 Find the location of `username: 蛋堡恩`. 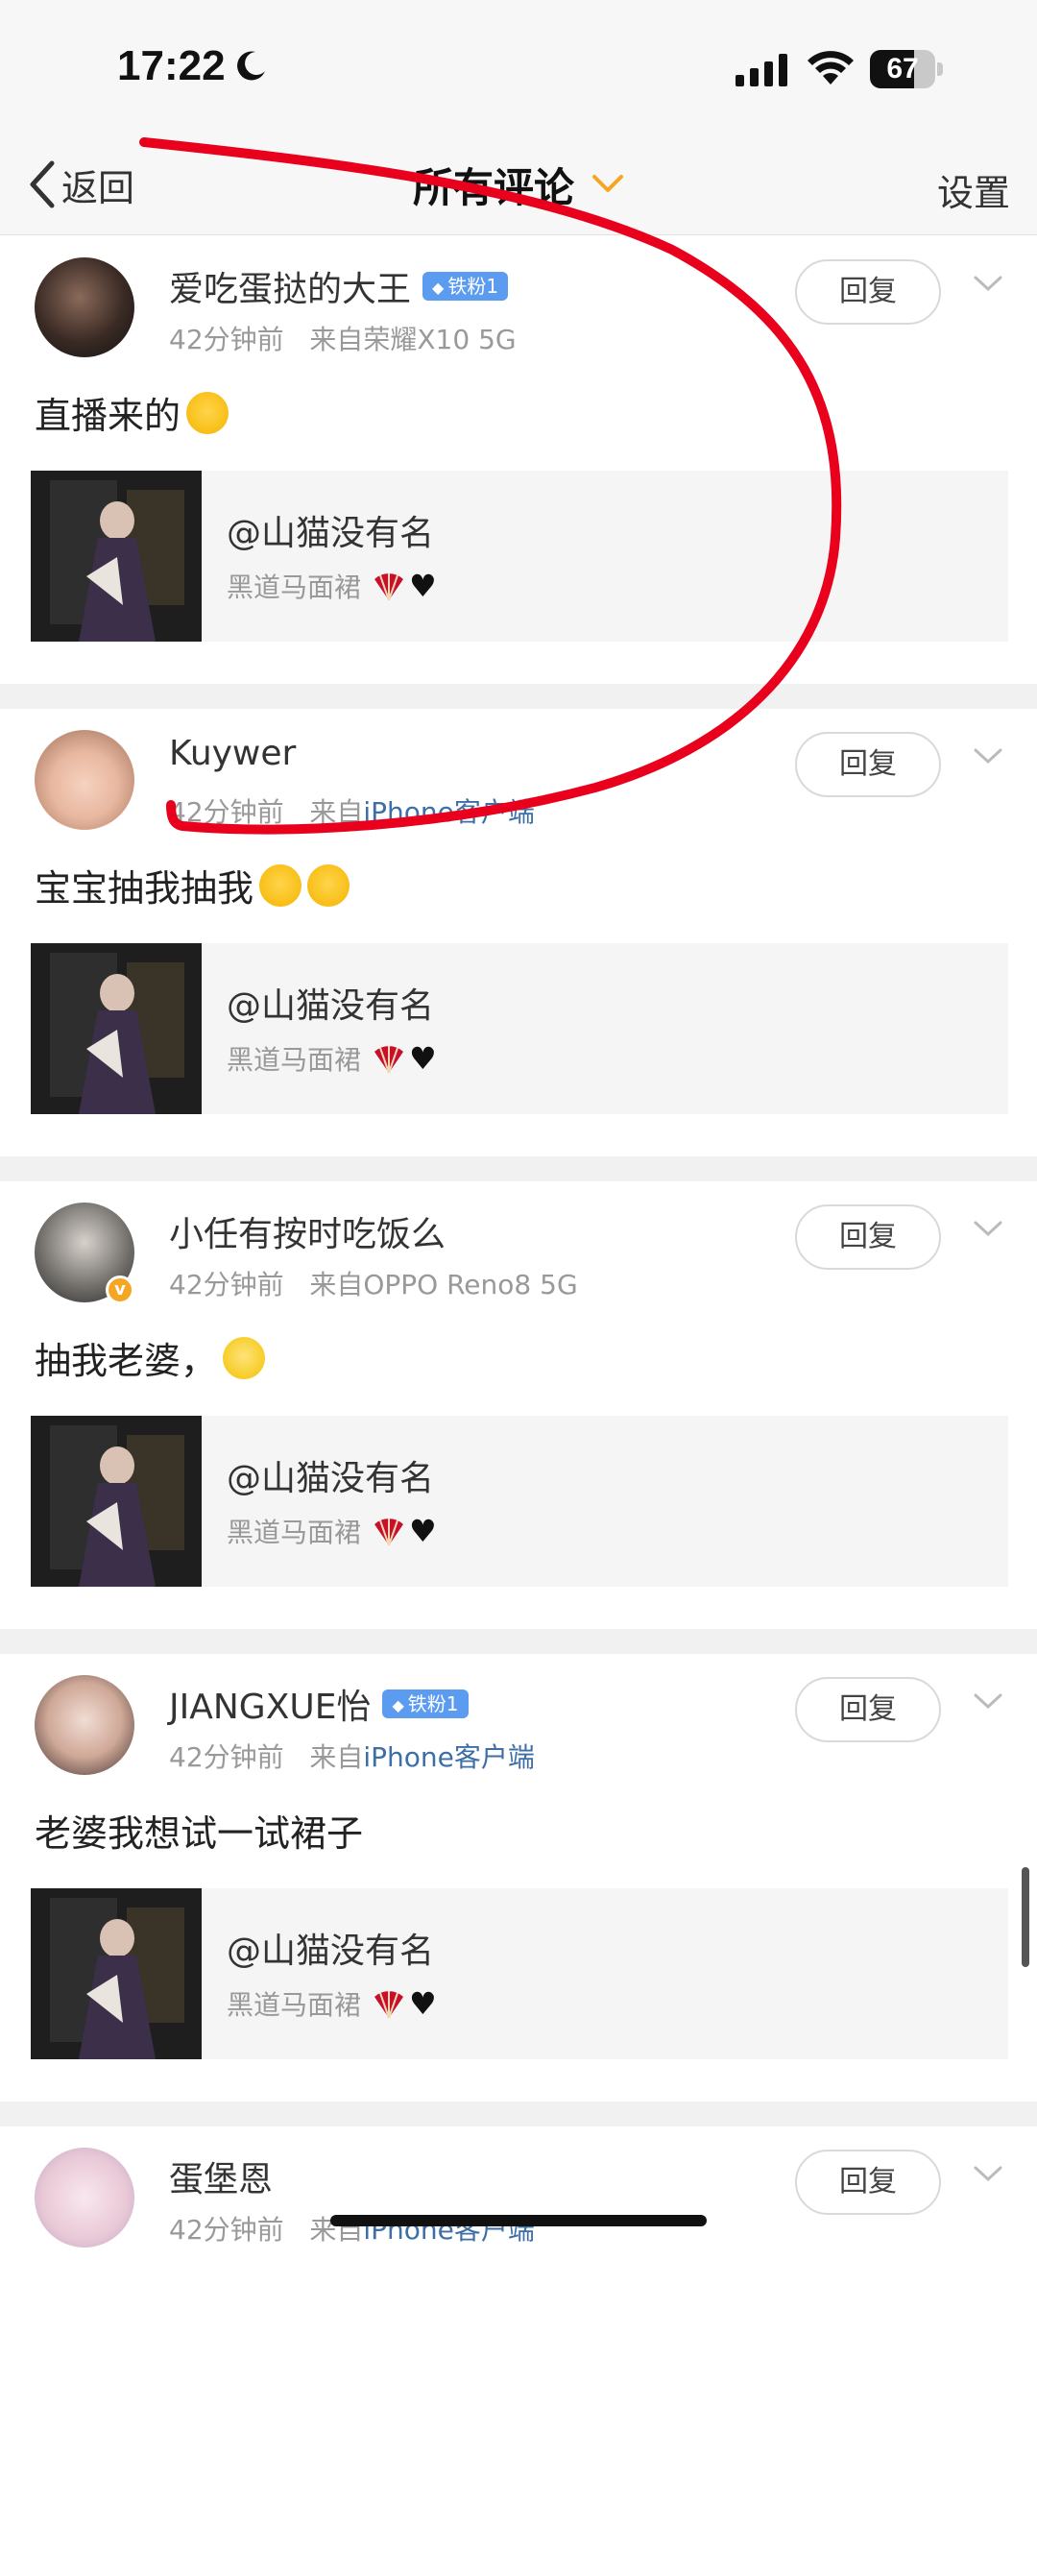

username: 蛋堡恩 is located at coordinates (221, 2176).